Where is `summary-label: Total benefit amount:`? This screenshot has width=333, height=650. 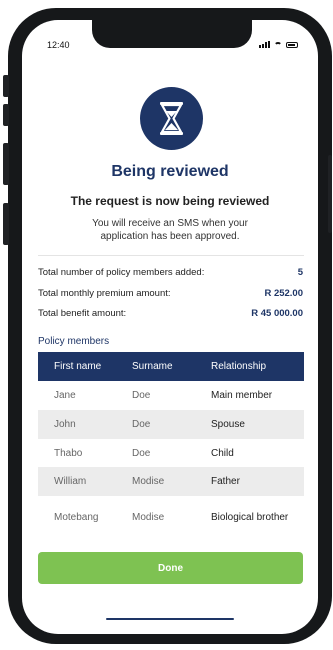
summary-label: Total benefit amount: is located at coordinates (82, 313).